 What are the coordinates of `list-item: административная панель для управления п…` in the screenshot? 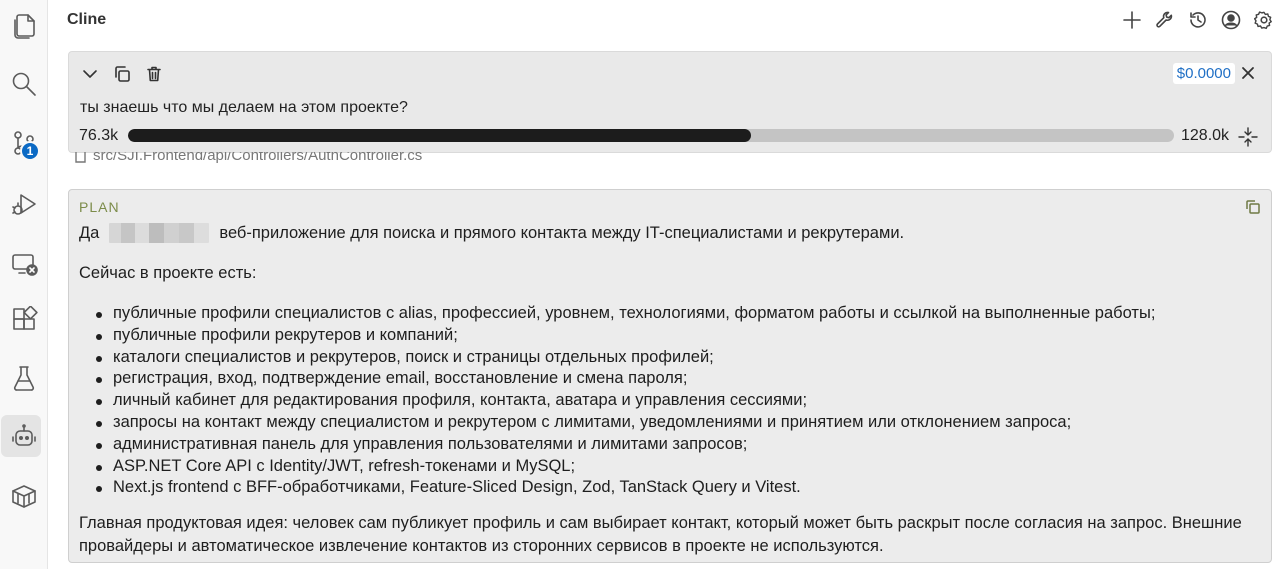 It's located at (674, 445).